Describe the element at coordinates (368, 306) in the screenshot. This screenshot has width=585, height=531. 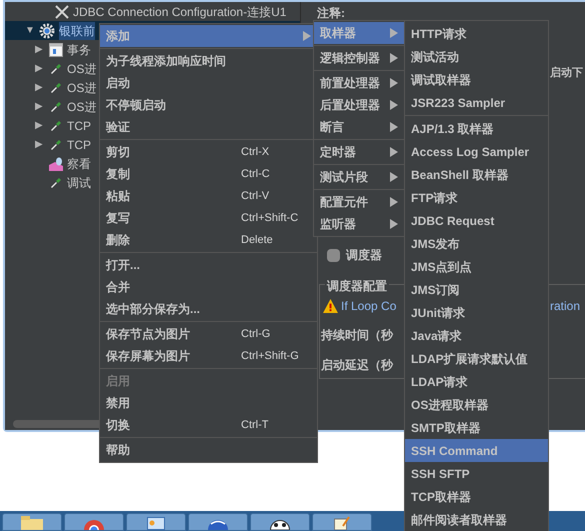
I see `warning-text: If Loop Co` at that location.